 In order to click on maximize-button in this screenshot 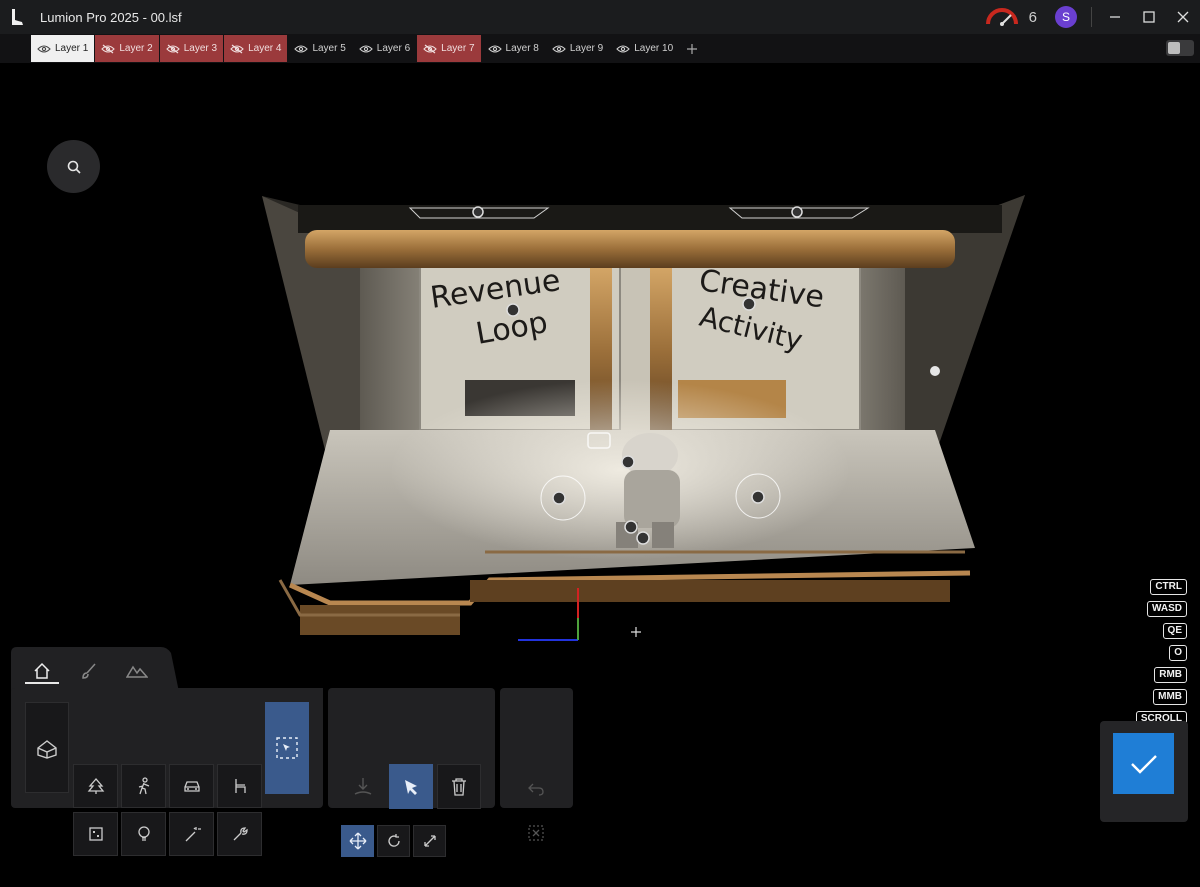, I will do `click(1149, 17)`.